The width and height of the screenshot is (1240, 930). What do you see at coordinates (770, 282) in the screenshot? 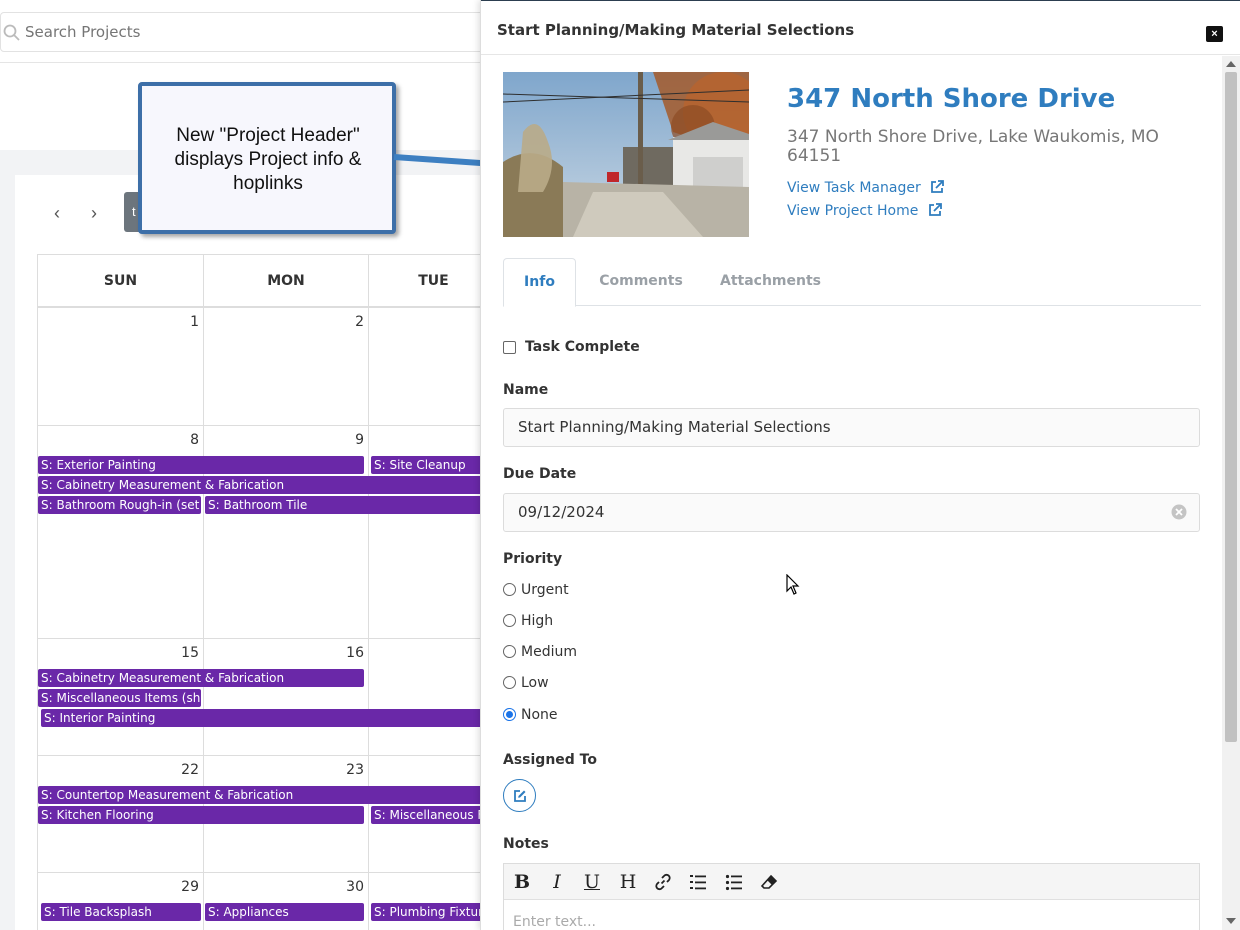
I see `tab-attachments: Attachments` at bounding box center [770, 282].